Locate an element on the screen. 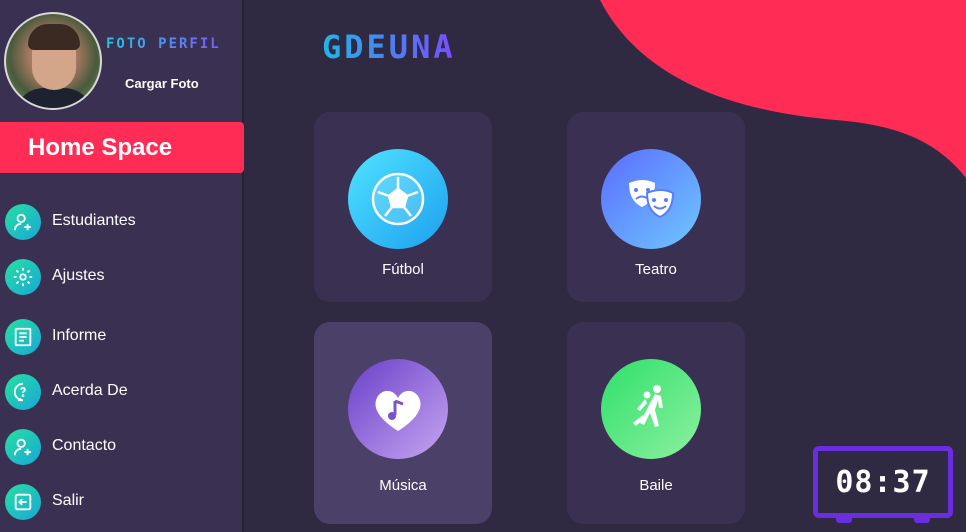  sidebar-item-label: Estudiantes is located at coordinates (94, 220).